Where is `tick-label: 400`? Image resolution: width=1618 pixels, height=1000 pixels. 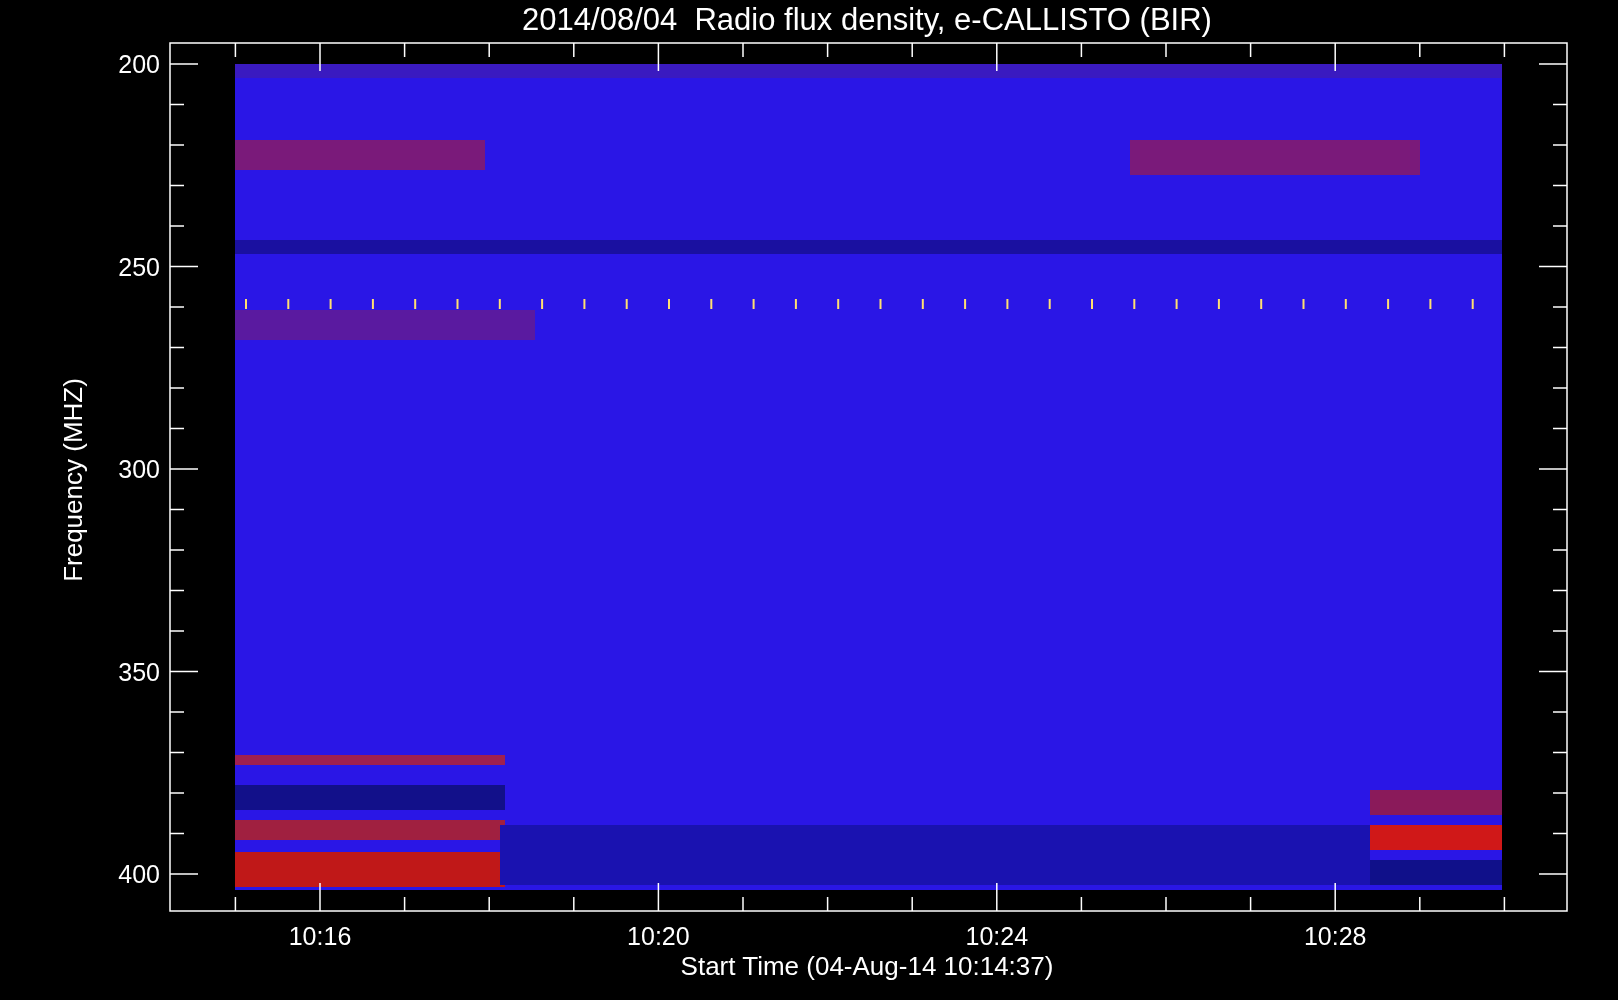 tick-label: 400 is located at coordinates (139, 874).